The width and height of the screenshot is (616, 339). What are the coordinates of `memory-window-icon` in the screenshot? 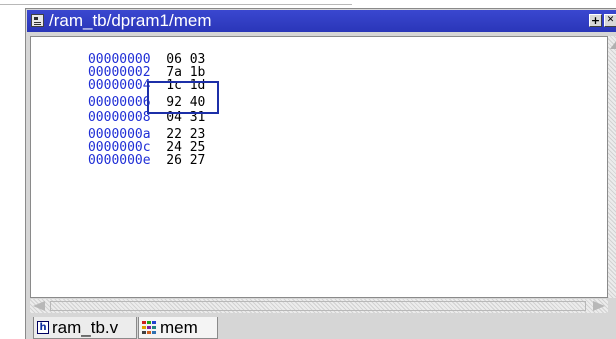 It's located at (37, 20).